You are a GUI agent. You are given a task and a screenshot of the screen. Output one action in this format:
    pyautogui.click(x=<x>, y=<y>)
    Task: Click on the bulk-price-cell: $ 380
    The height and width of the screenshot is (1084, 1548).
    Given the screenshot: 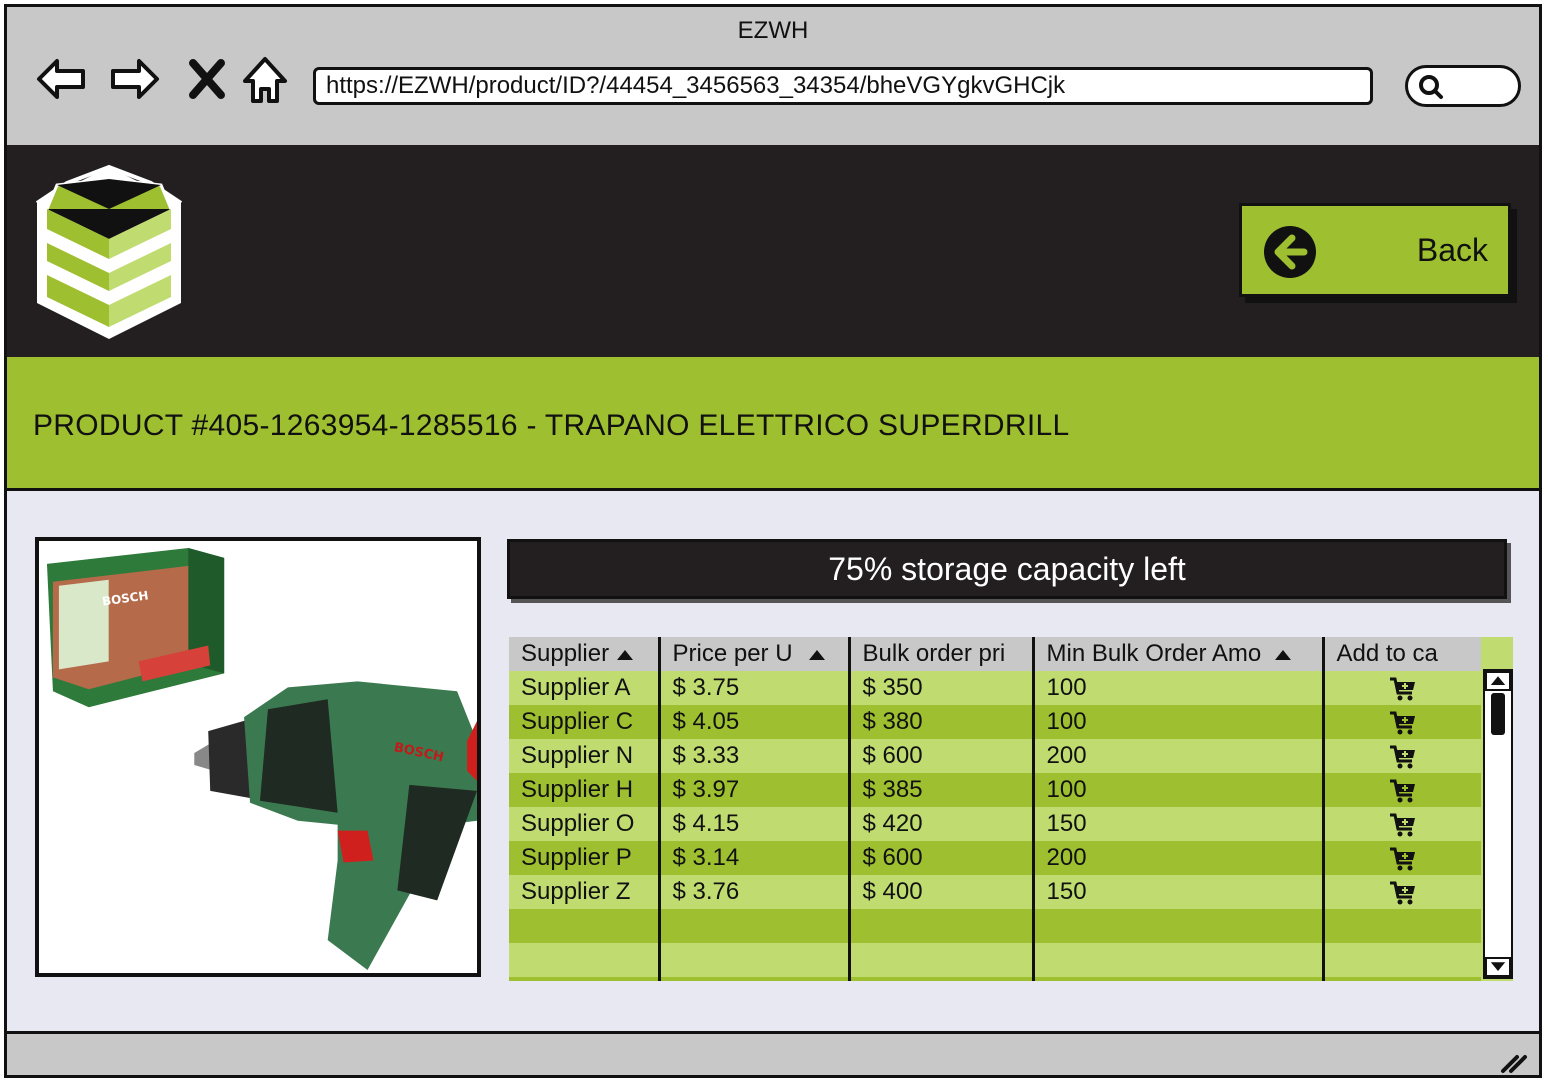 What is the action you would take?
    pyautogui.click(x=940, y=722)
    